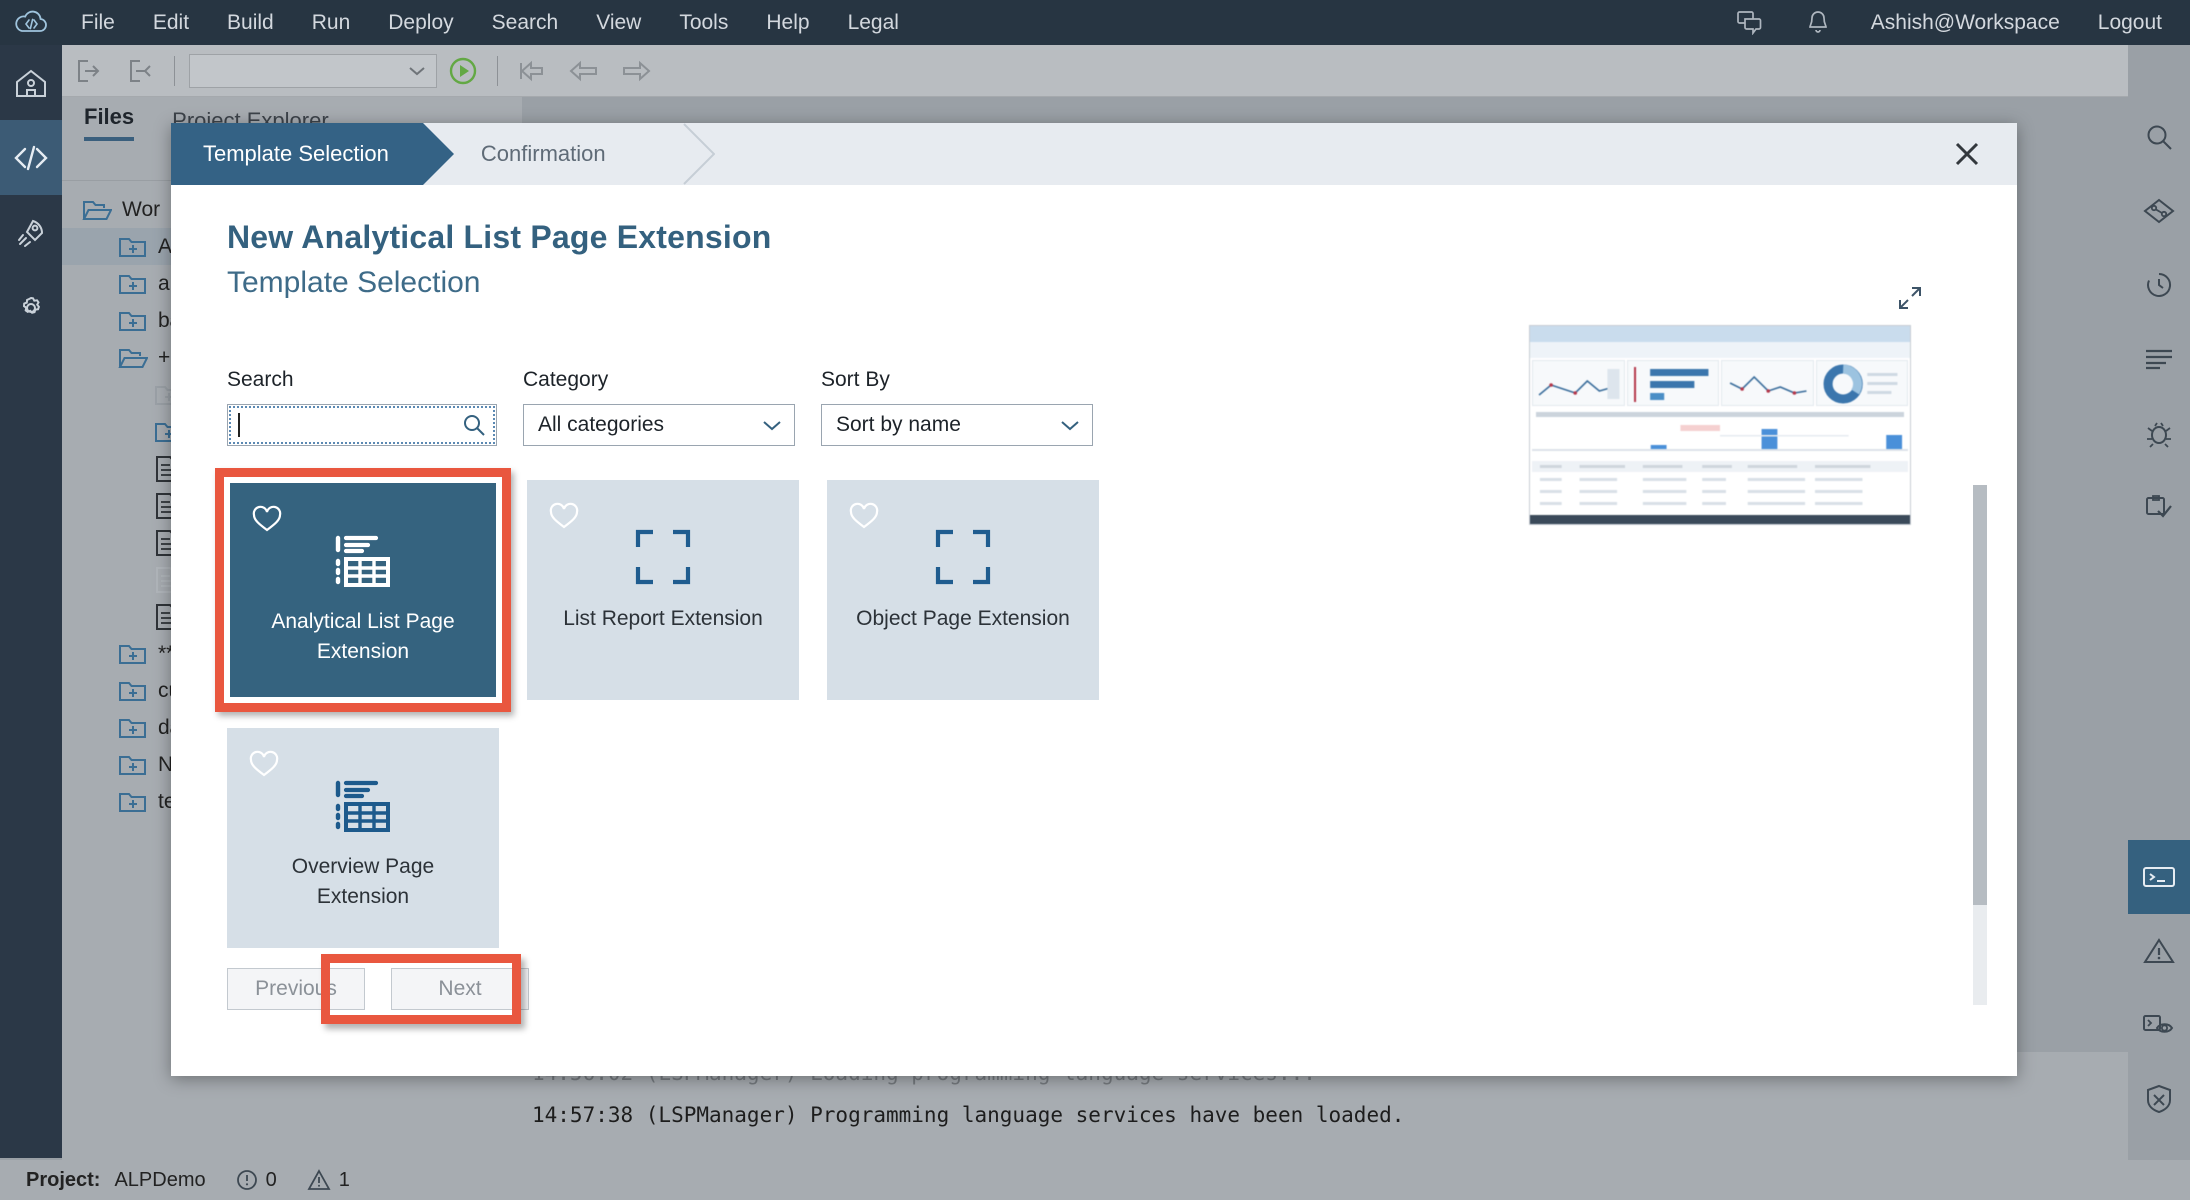 The height and width of the screenshot is (1200, 2190). I want to click on template-card: Overview Page Extension, so click(363, 838).